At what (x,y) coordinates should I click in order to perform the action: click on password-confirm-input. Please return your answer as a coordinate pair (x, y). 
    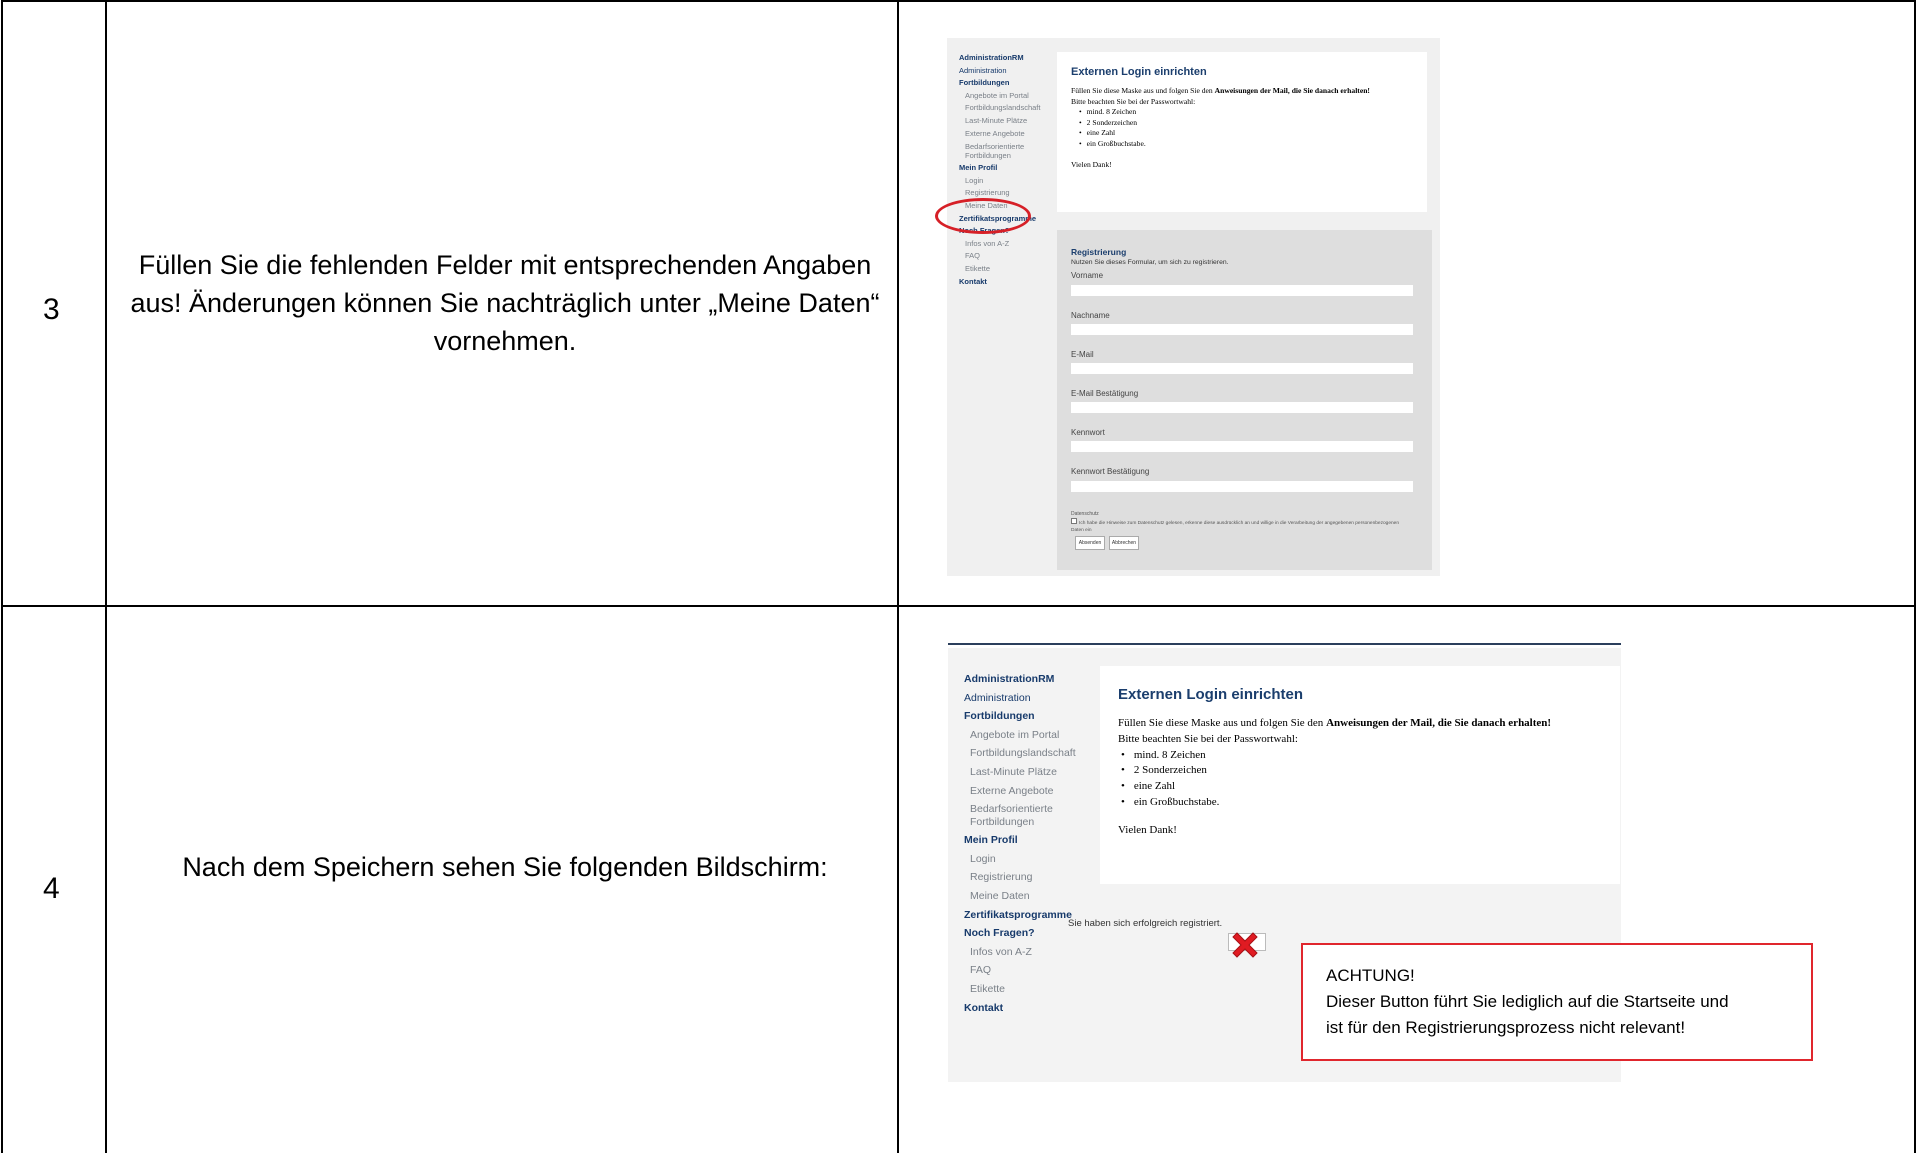
    Looking at the image, I should click on (1242, 486).